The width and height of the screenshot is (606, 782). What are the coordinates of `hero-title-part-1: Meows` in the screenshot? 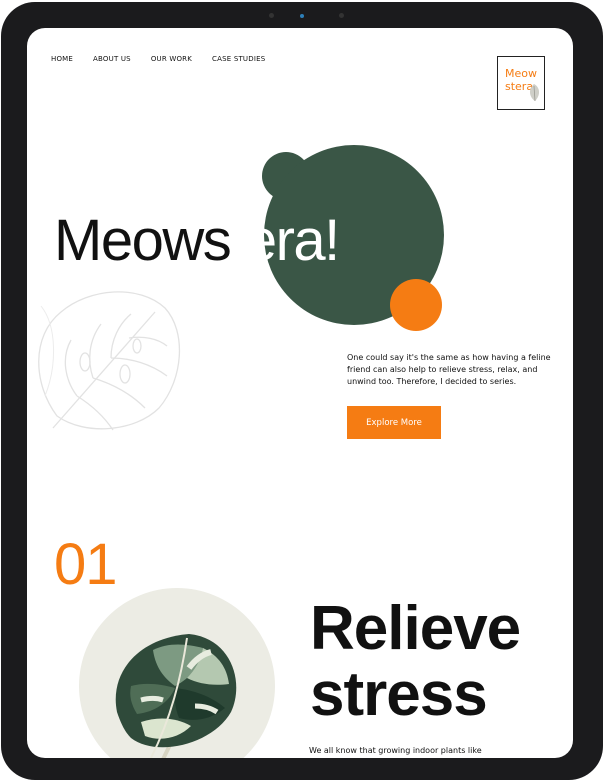 It's located at (143, 240).